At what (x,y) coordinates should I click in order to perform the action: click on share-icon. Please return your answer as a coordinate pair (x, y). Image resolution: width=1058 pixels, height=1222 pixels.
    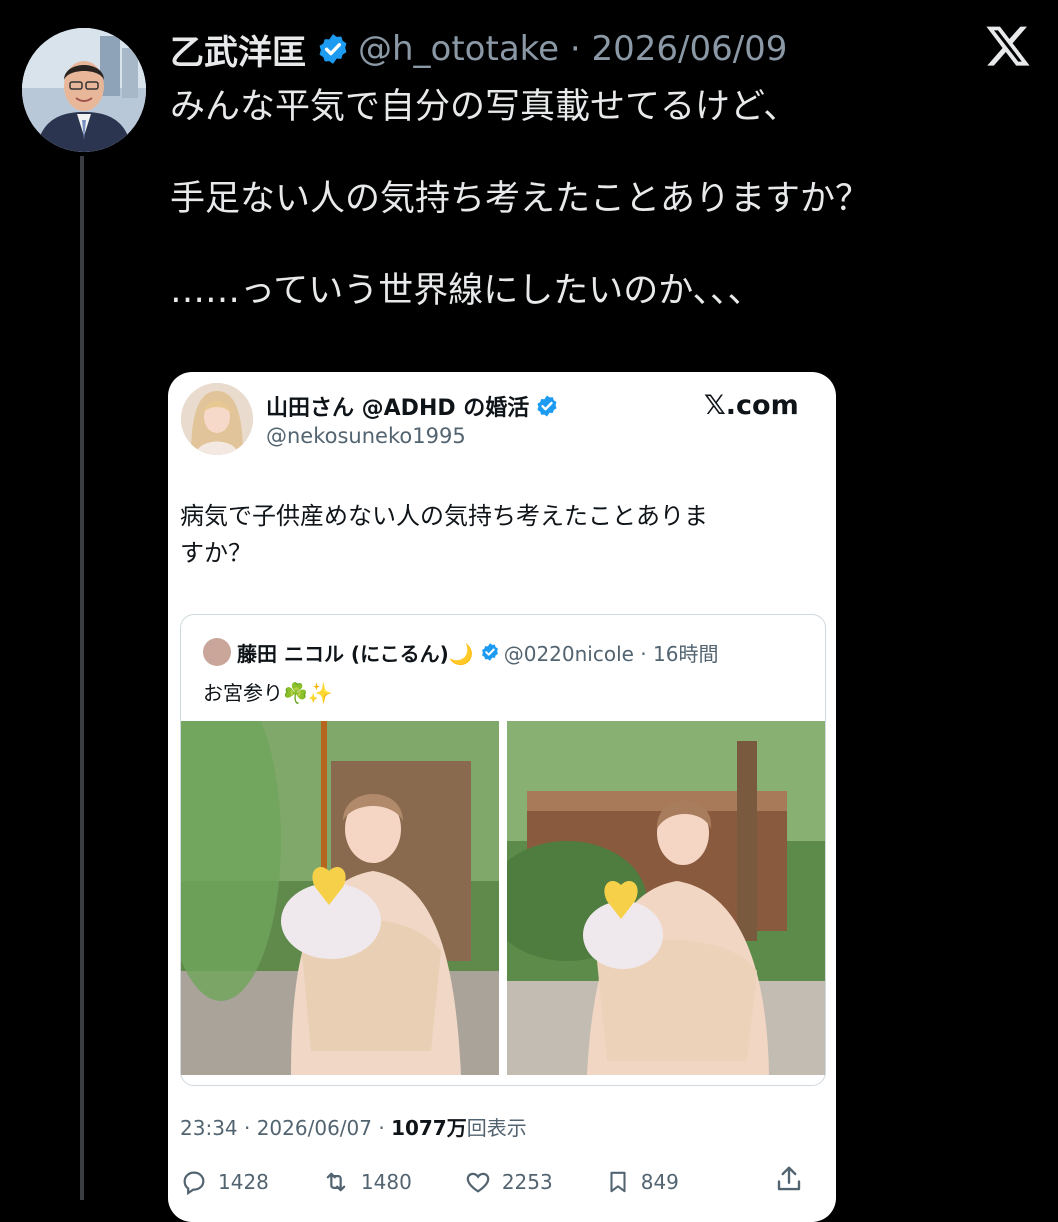
    Looking at the image, I should click on (789, 1178).